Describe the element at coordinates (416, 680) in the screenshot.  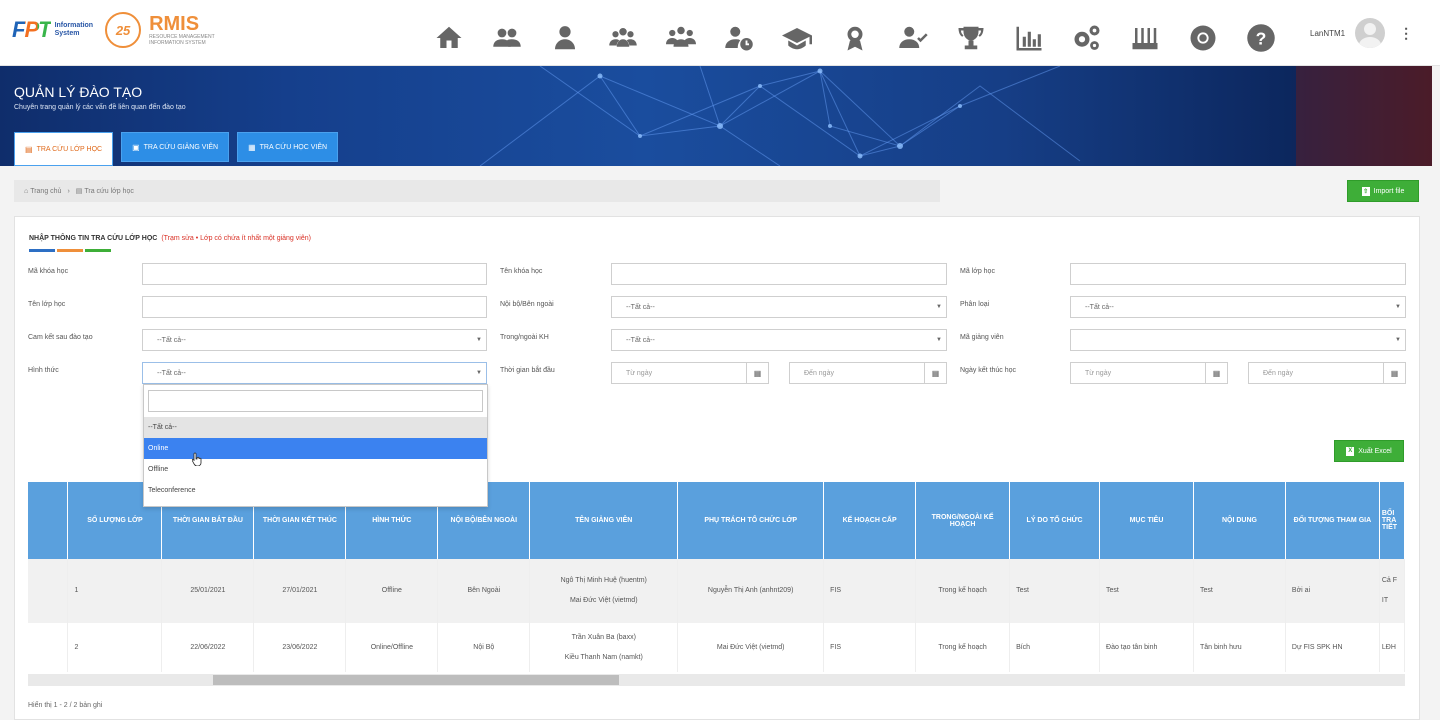
I see `scrollbar-thumb` at that location.